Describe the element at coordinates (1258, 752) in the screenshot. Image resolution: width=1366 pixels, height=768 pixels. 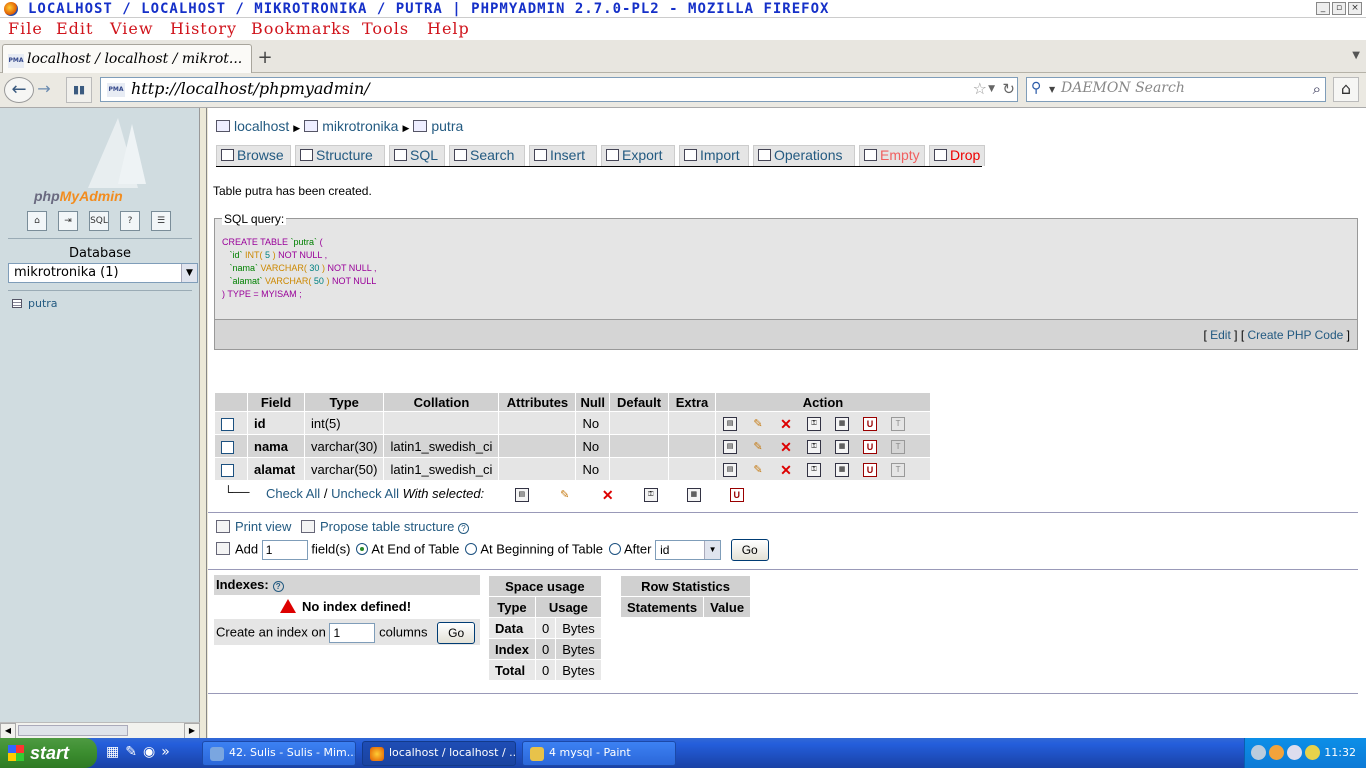
I see `tray-arrow-icon` at that location.